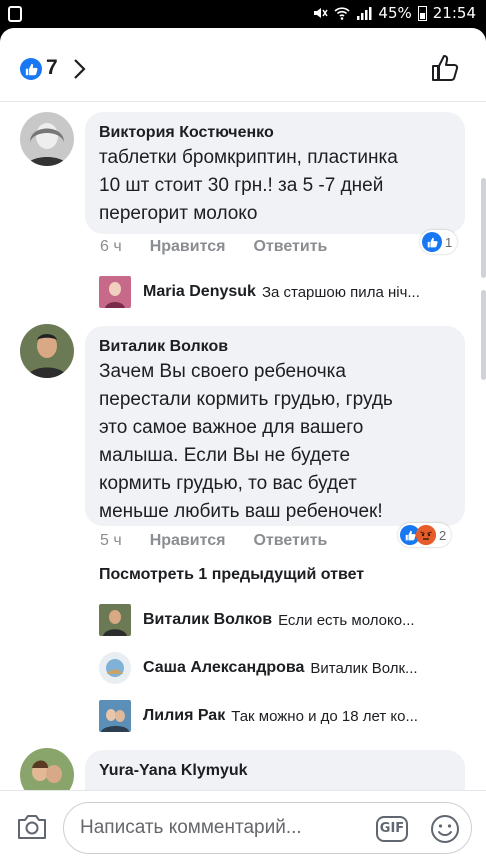 The height and width of the screenshot is (864, 486). Describe the element at coordinates (241, 185) in the screenshot. I see `comment-text-line: 10 шт стоит 30 грн.! за 5 -7 дней` at that location.